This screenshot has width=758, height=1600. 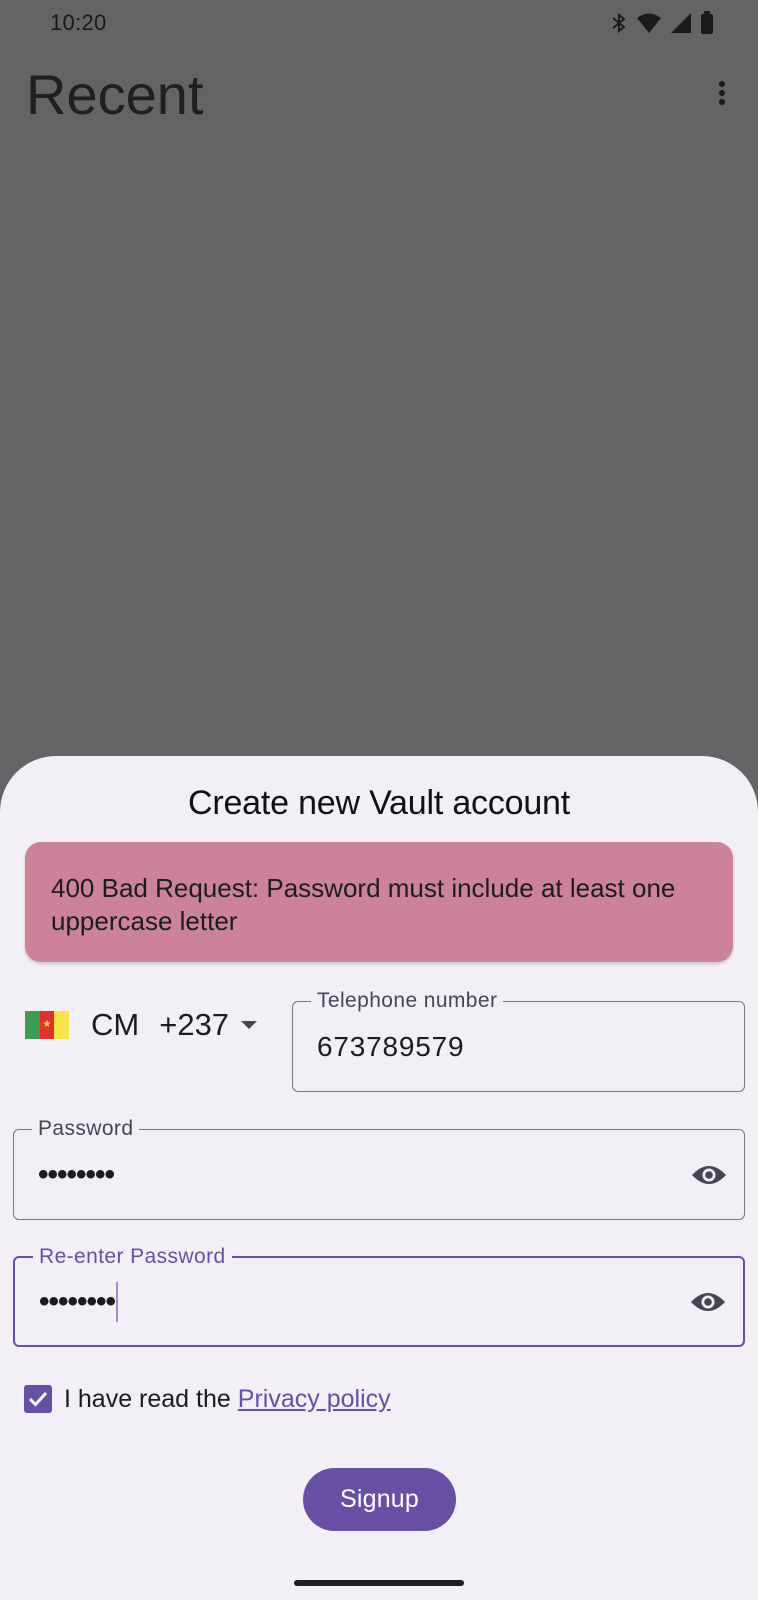 What do you see at coordinates (391, 1046) in the screenshot?
I see `telephone-number-value: 673789579` at bounding box center [391, 1046].